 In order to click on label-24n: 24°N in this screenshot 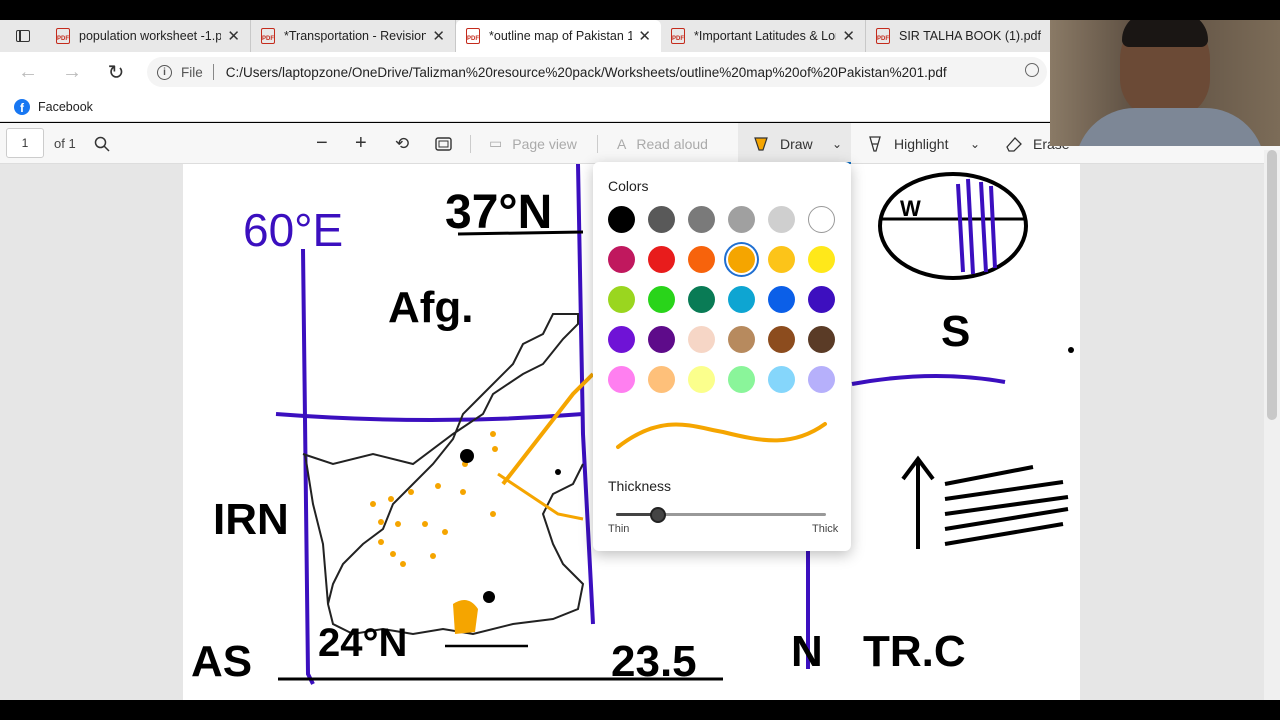, I will do `click(362, 643)`.